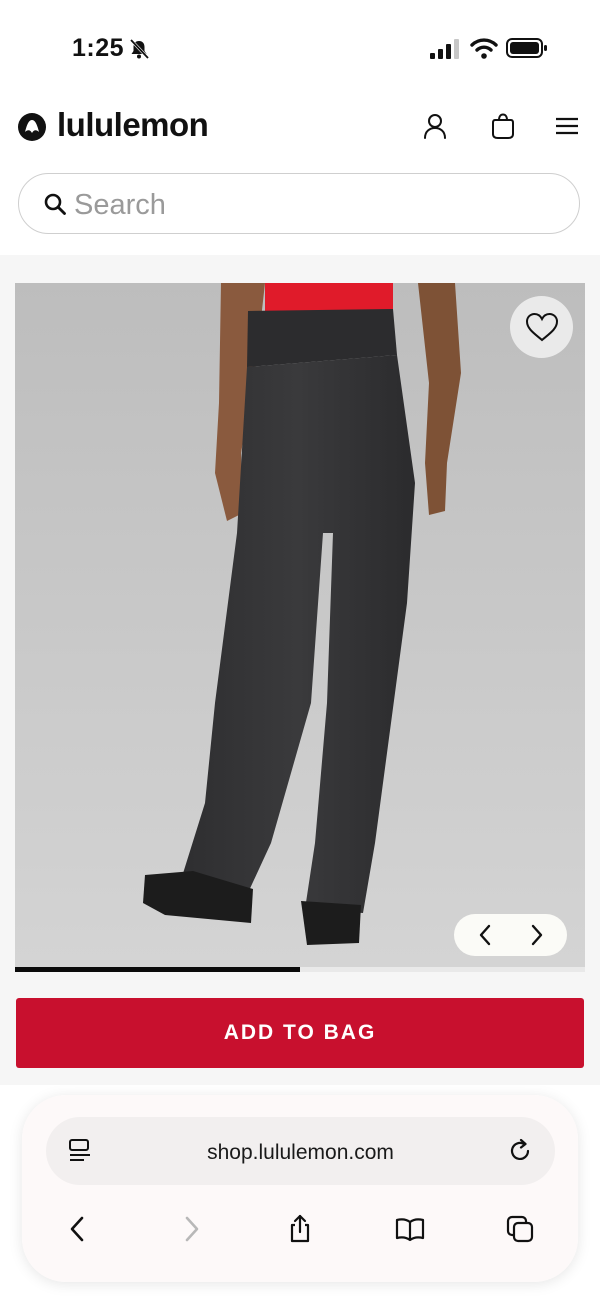  I want to click on heart-icon, so click(541, 327).